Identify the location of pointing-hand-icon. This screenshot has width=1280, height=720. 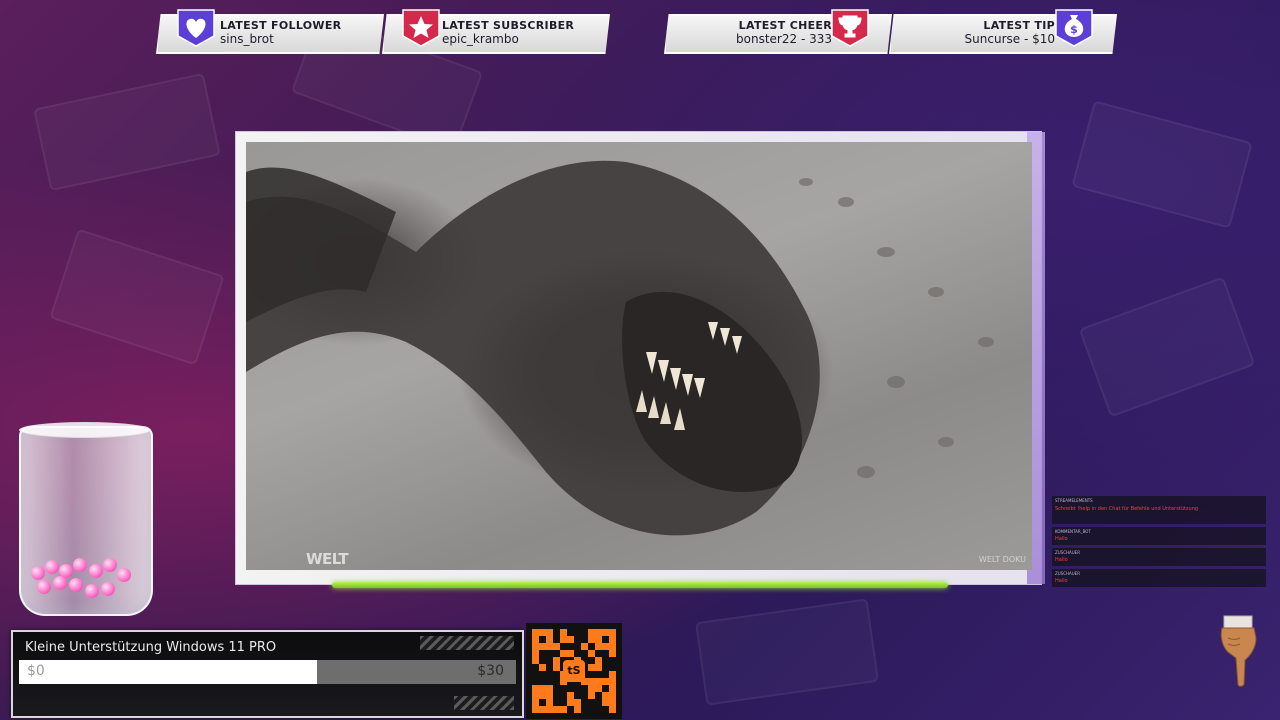
(1238, 651).